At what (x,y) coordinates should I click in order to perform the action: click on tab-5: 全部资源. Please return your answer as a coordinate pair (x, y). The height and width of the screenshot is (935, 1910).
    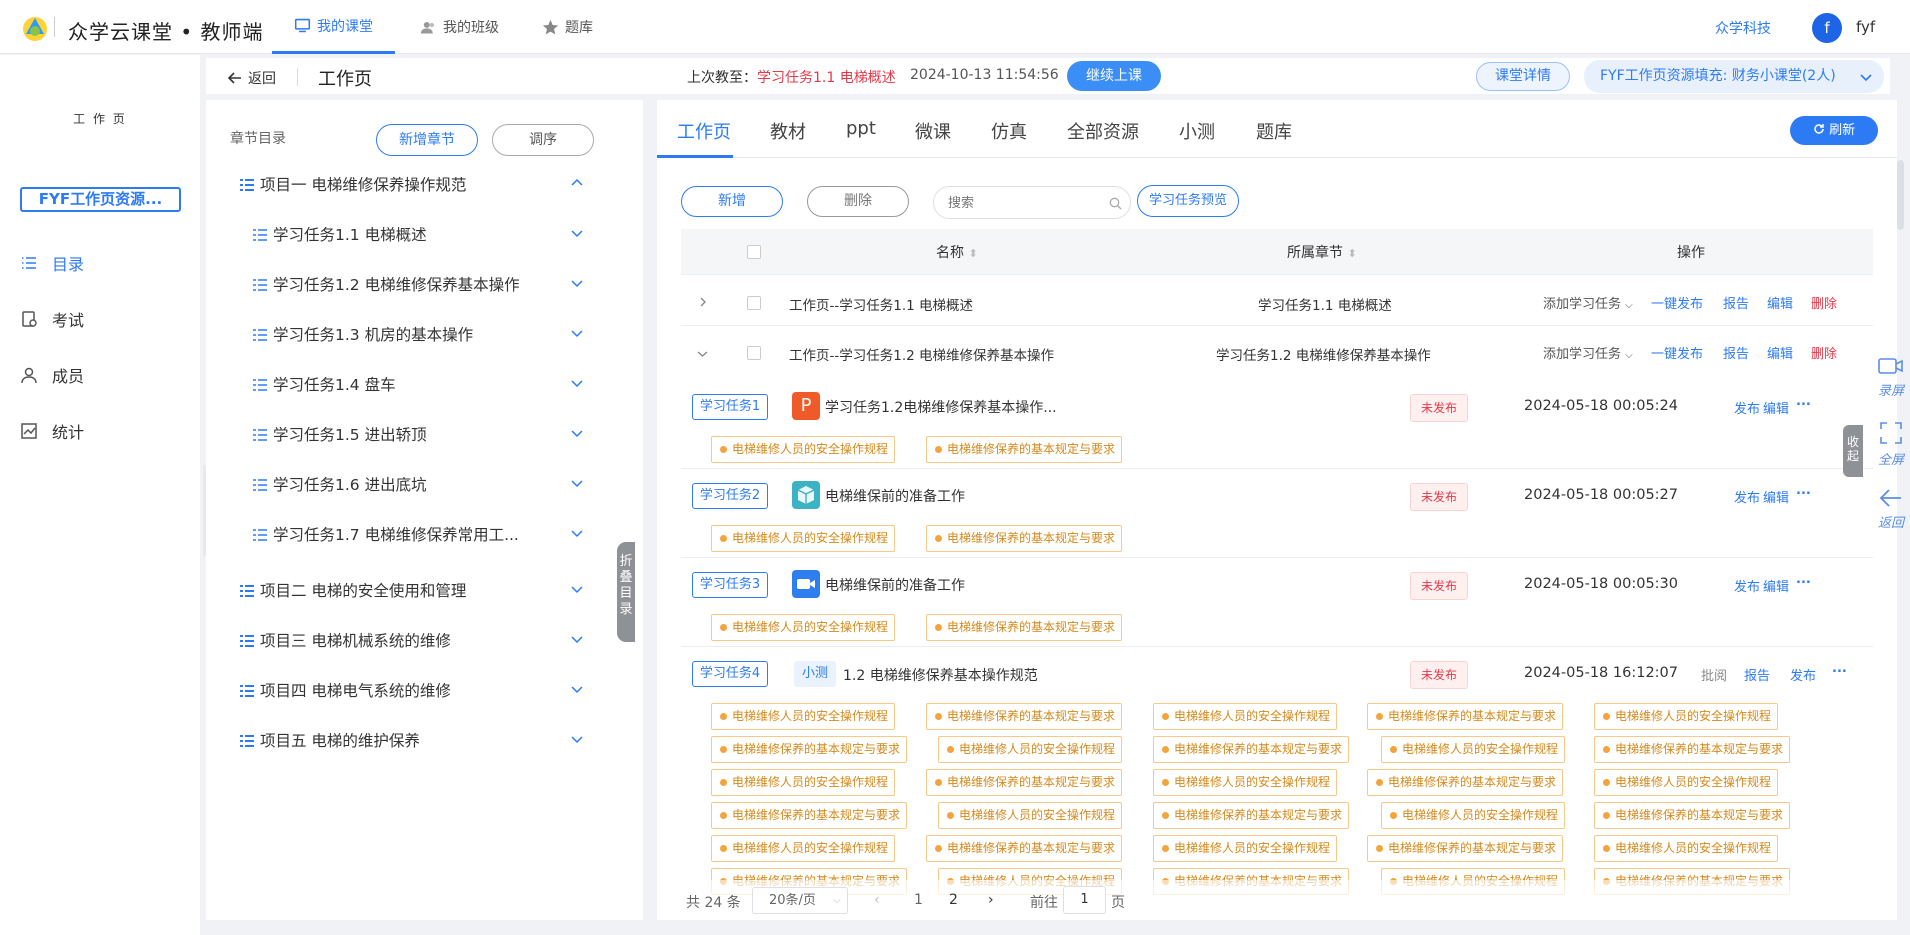
    Looking at the image, I should click on (1103, 131).